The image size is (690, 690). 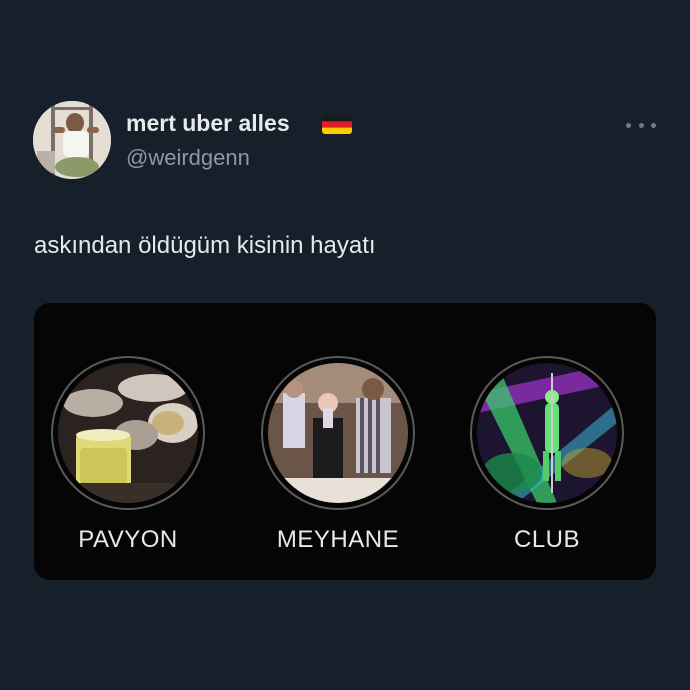 I want to click on story-highlight-club: CLUB, so click(x=547, y=468).